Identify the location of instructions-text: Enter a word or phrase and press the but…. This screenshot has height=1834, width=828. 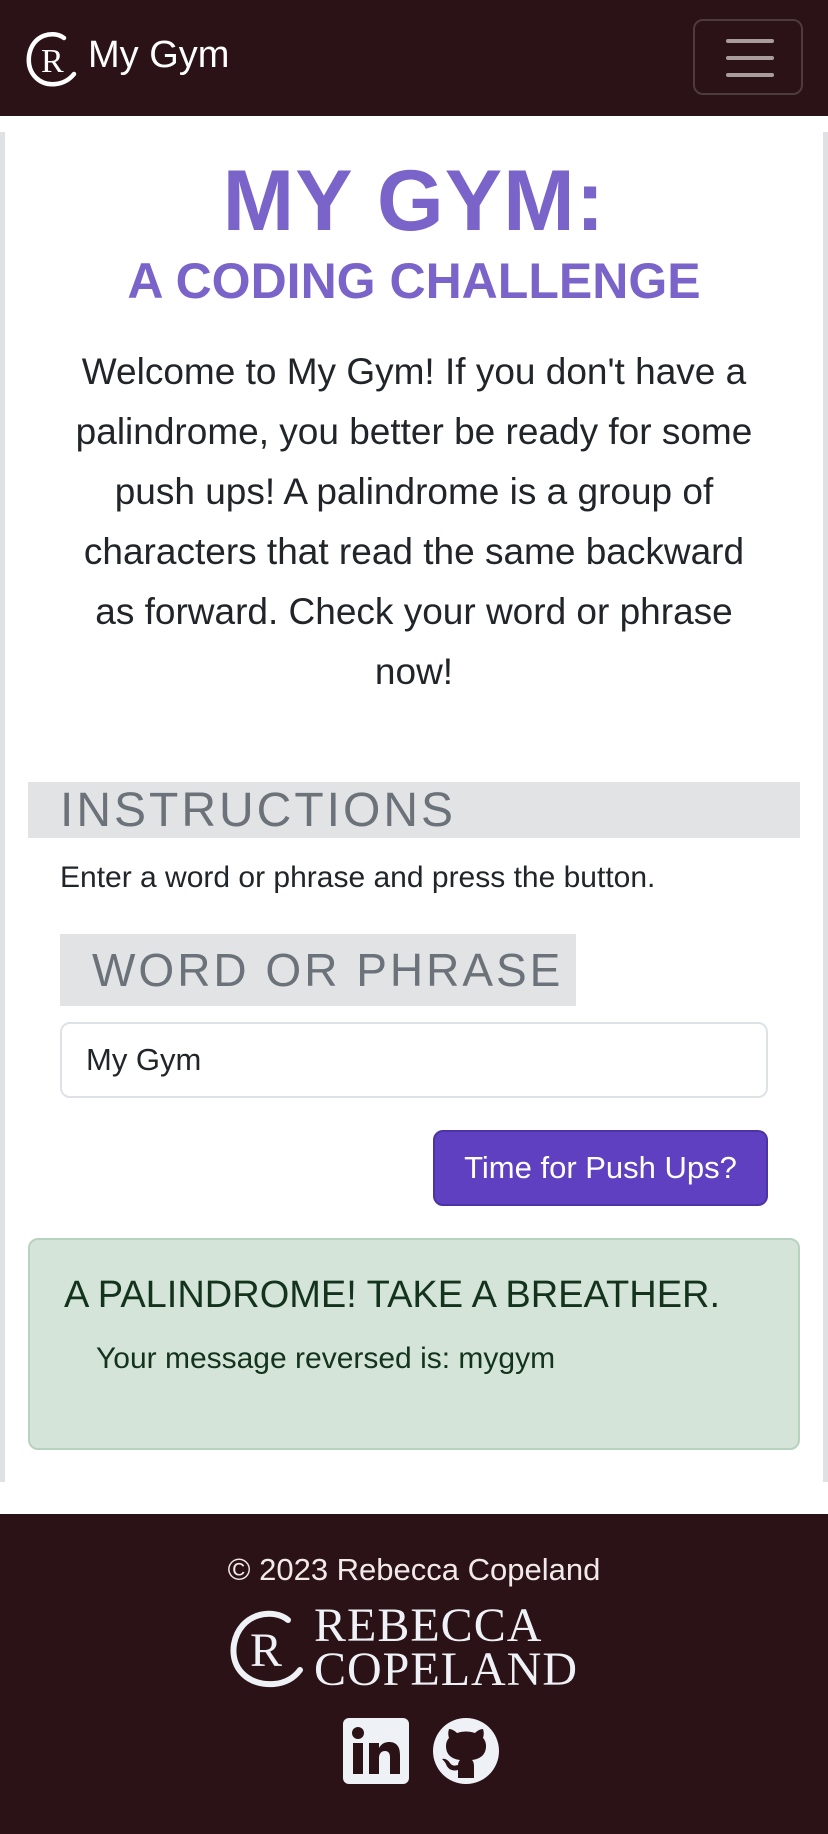
(358, 877).